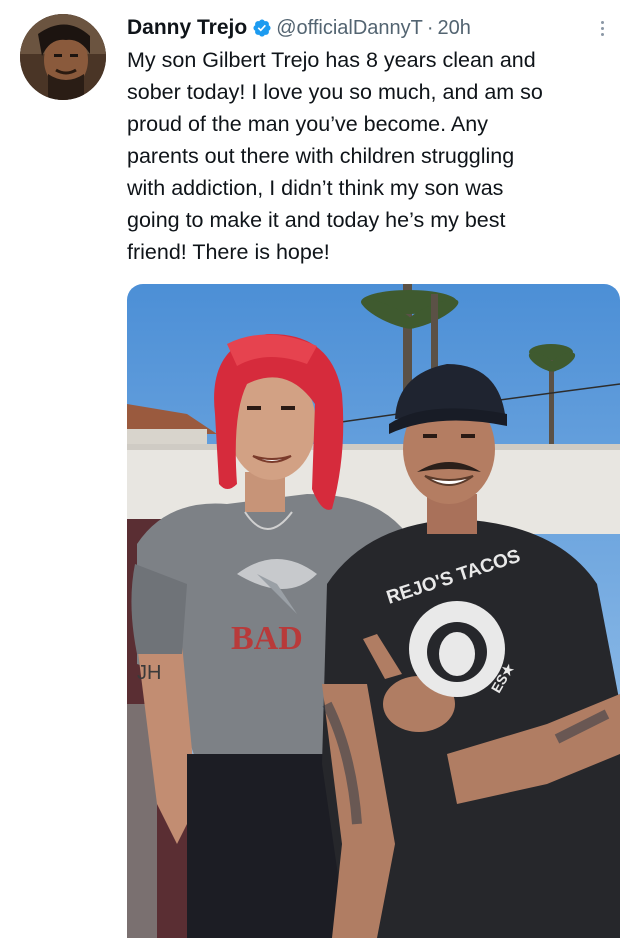  I want to click on verified-badge-icon, so click(262, 28).